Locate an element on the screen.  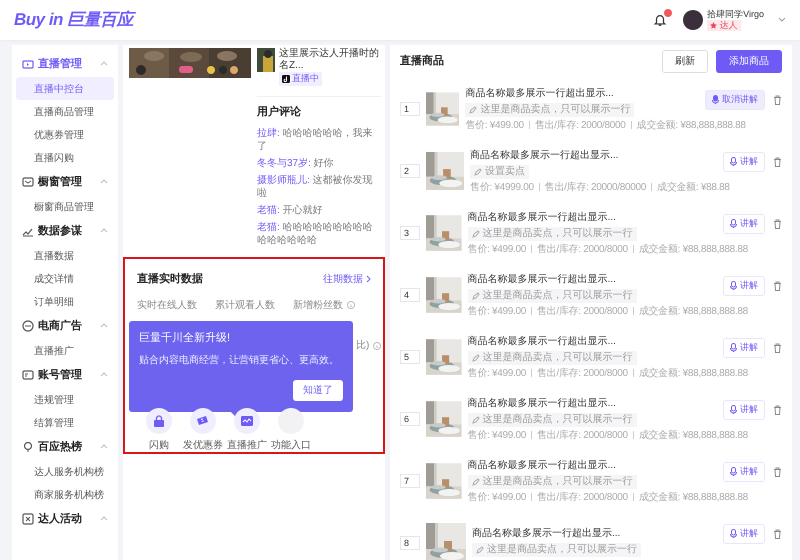
menu-item: 结算管理 is located at coordinates (65, 422).